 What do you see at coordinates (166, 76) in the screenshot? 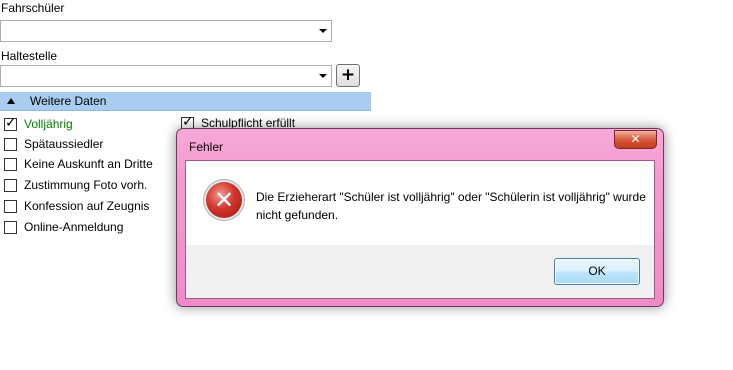
I see `haltestelle-combobox` at bounding box center [166, 76].